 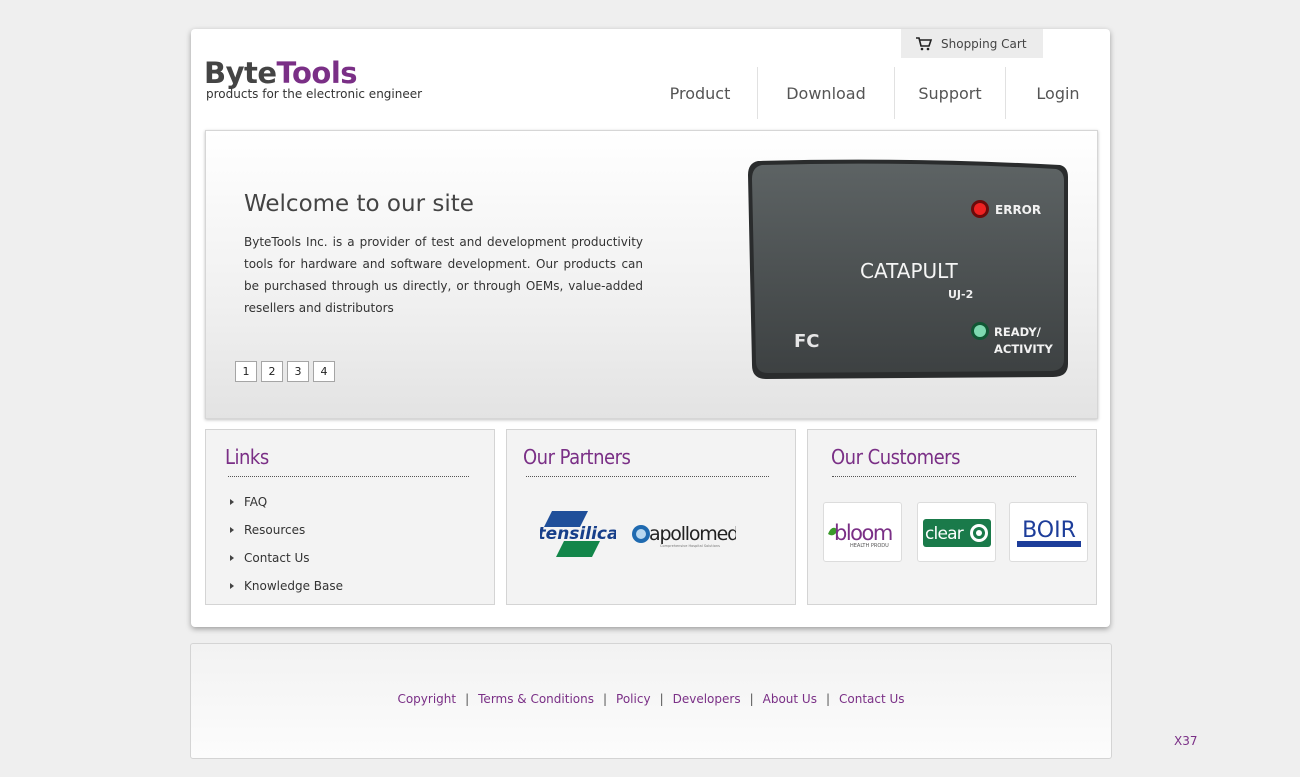 What do you see at coordinates (1023, 349) in the screenshot?
I see `device-activity-label: ACTIVITY` at bounding box center [1023, 349].